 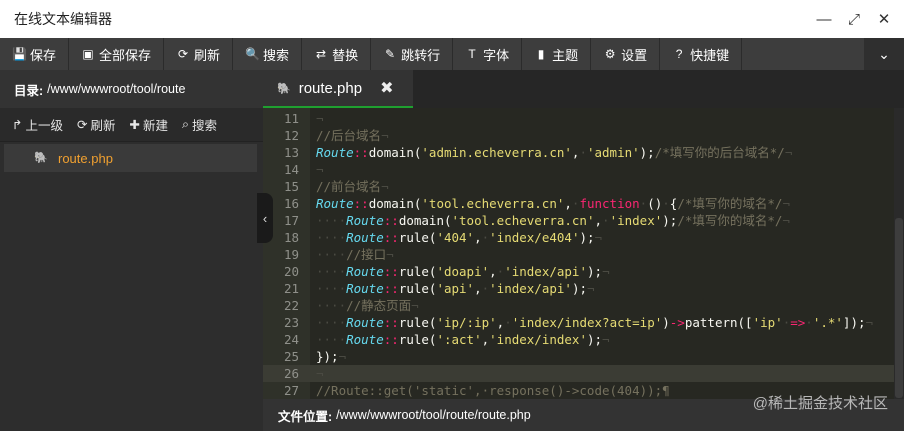 What do you see at coordinates (345, 55) in the screenshot?
I see `replace-label: 替换` at bounding box center [345, 55].